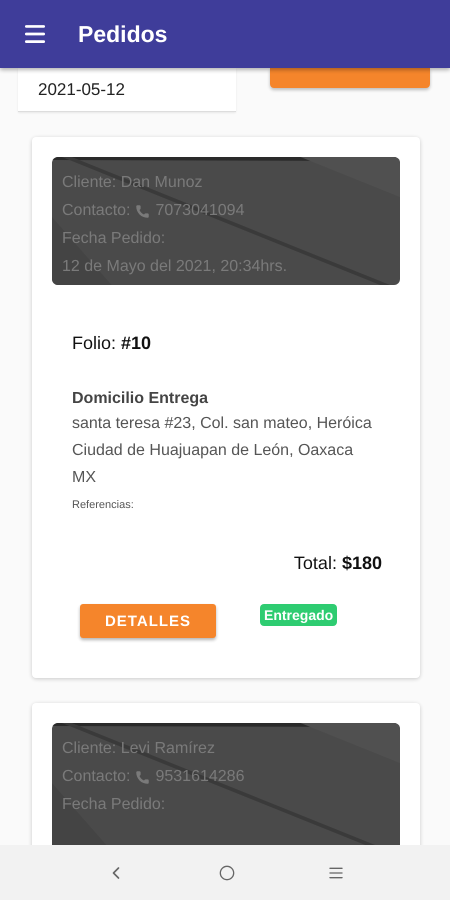 This screenshot has height=900, width=450. I want to click on references-label: Referencias:, so click(103, 505).